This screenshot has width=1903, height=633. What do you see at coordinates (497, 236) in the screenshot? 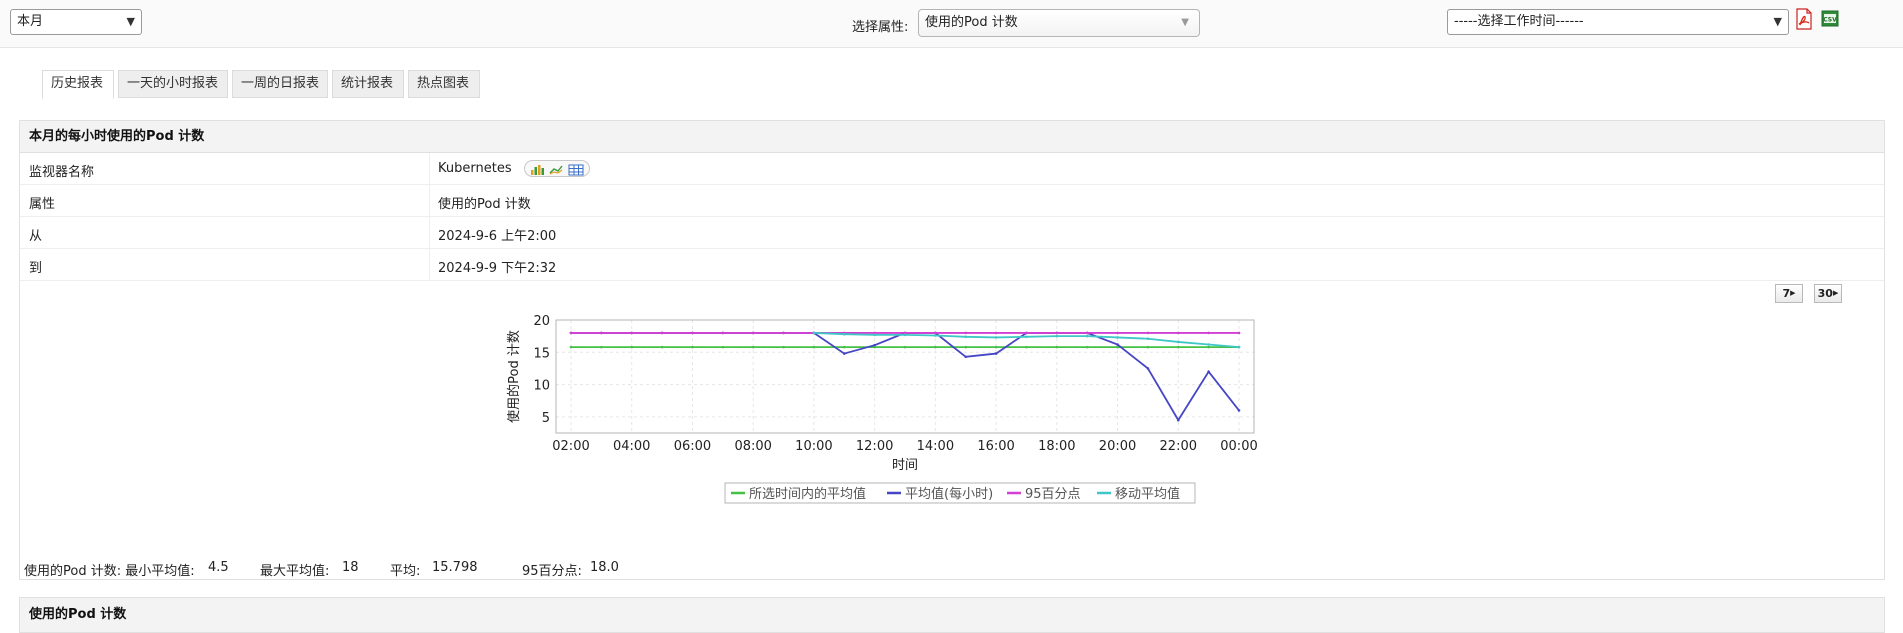
I see `info-value: 2024-9-6 上午2:00` at bounding box center [497, 236].